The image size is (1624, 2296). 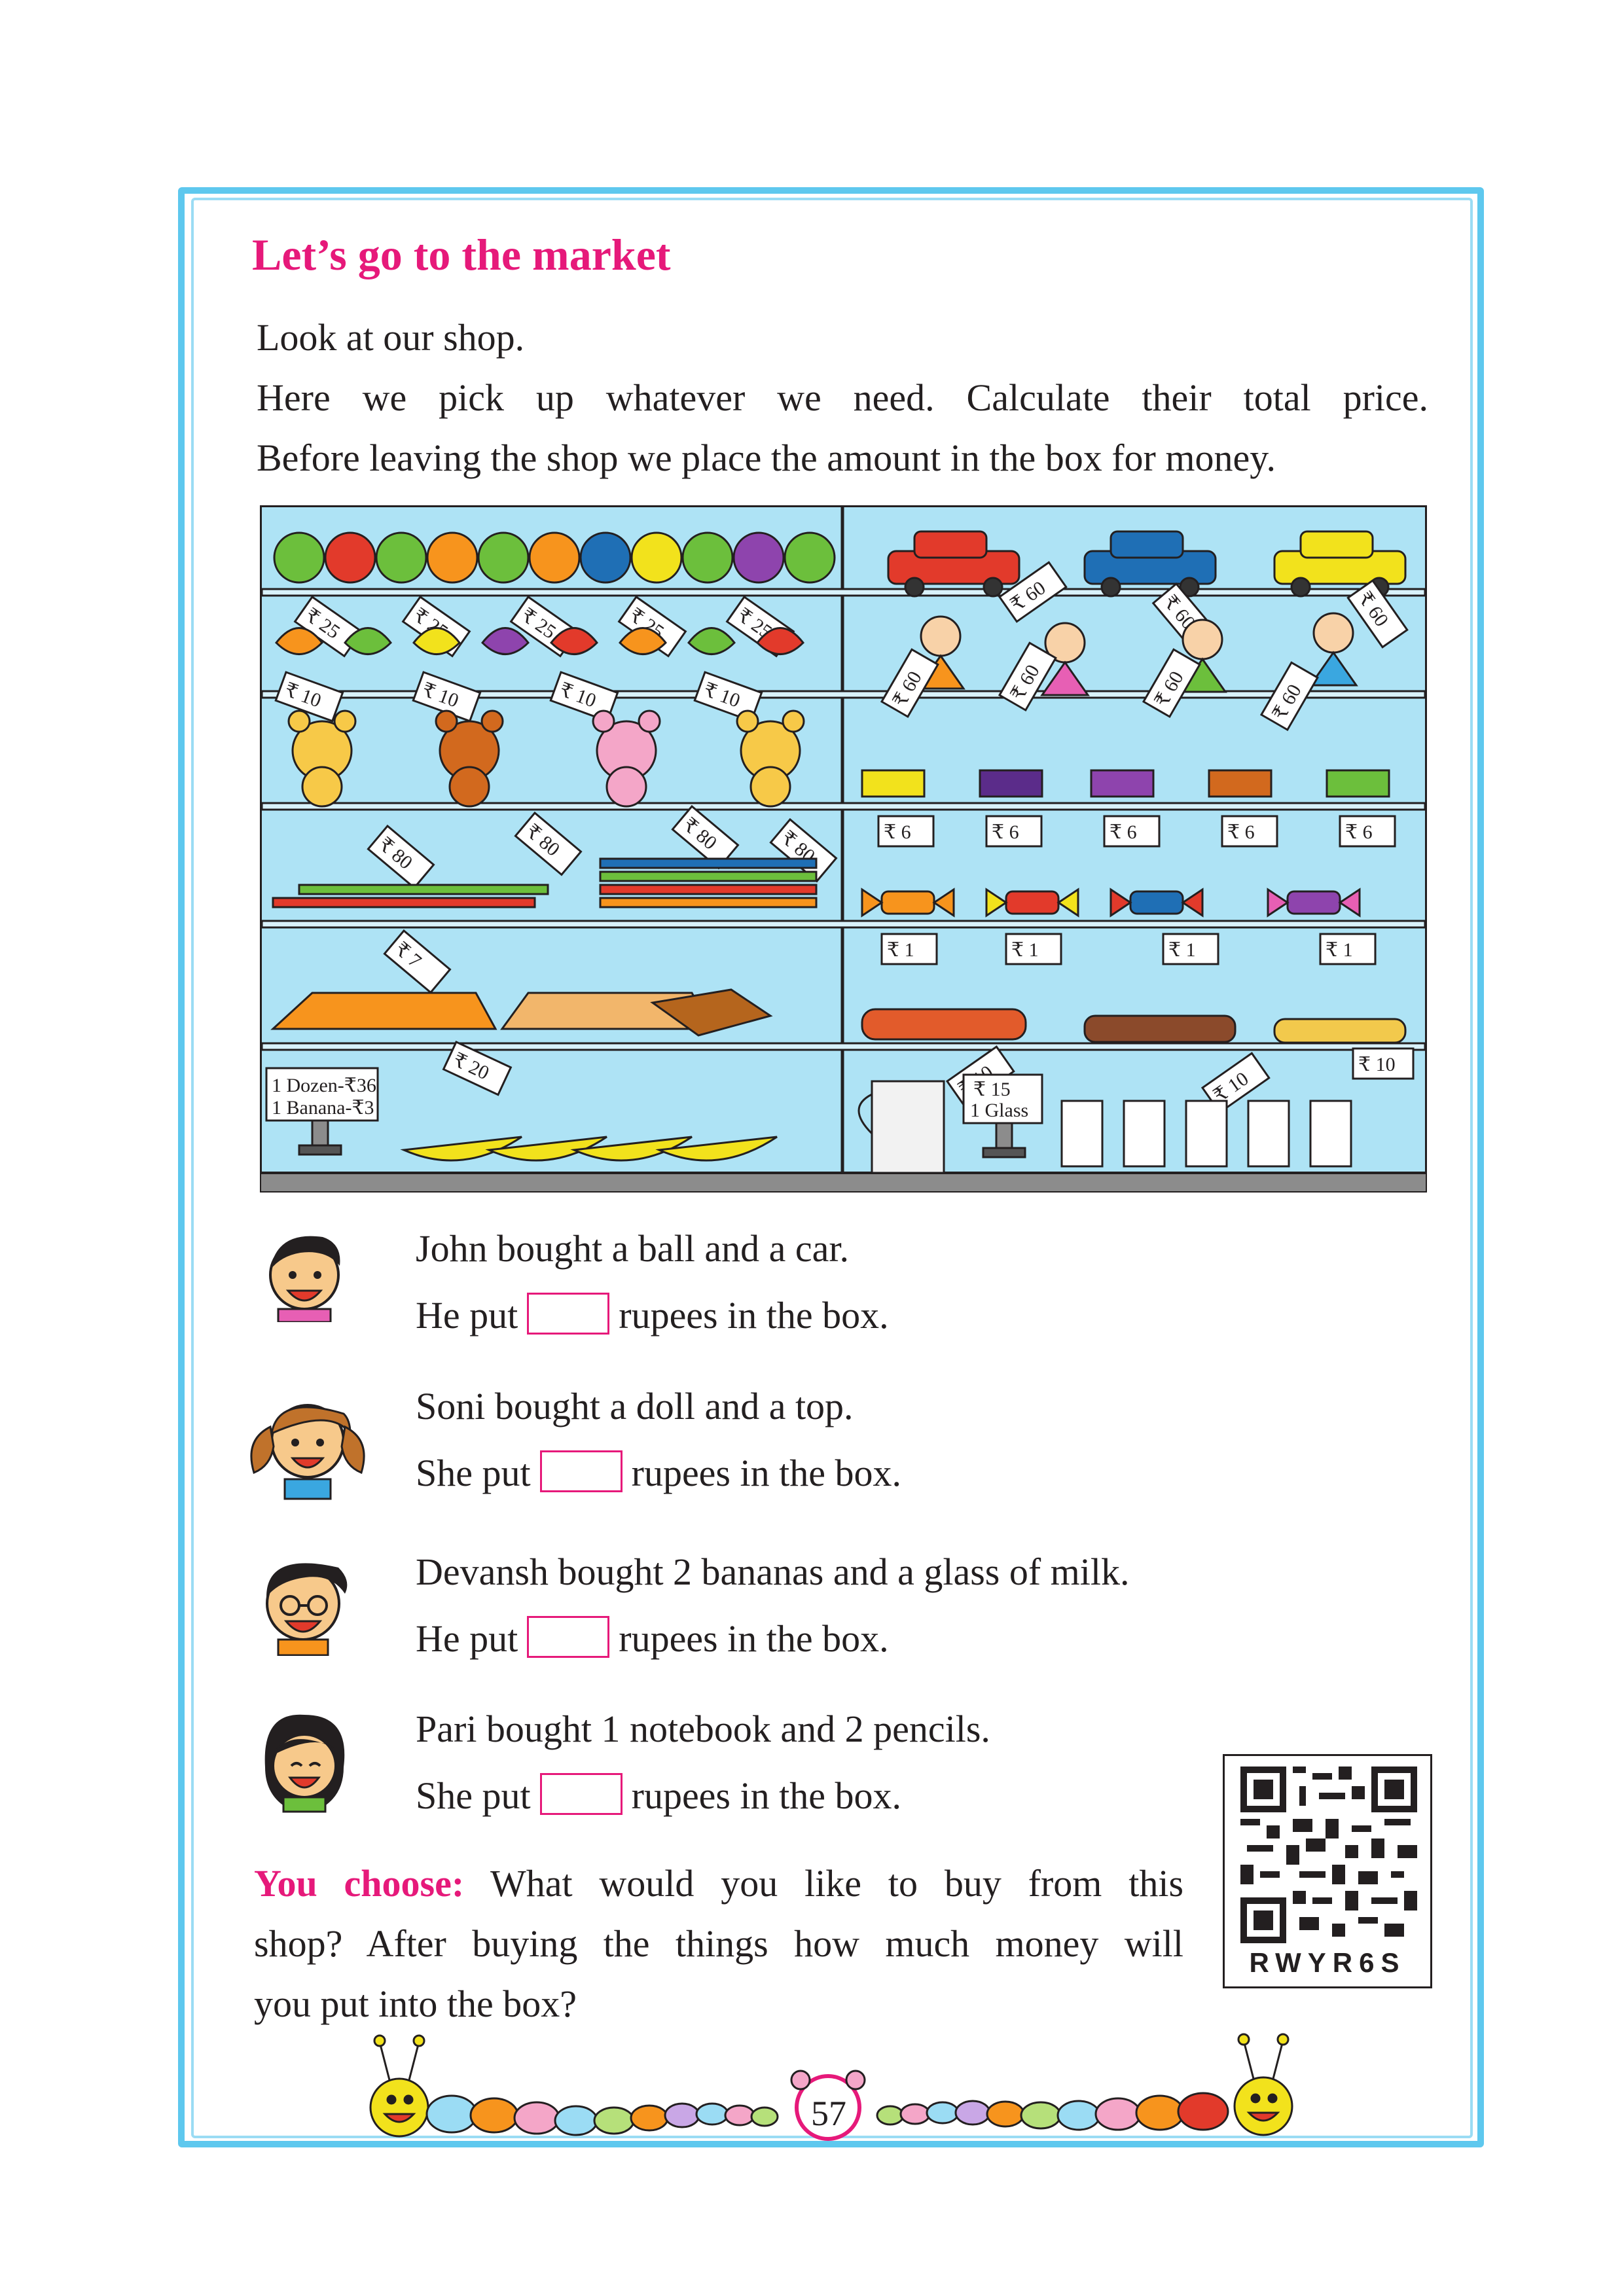 I want to click on section-heading: Let’s go to the market, so click(x=461, y=254).